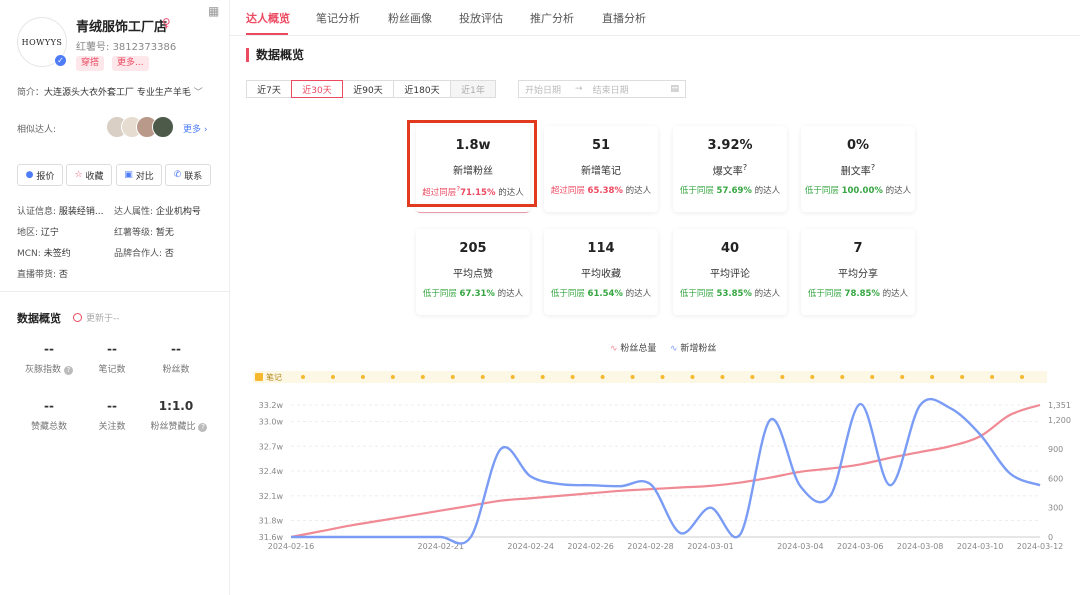 This screenshot has height=595, width=1080. Describe the element at coordinates (110, 91) in the screenshot. I see `profile-intro: 简介：大连源头大衣外套工厂 专业生产羊毛 ﹀` at that location.